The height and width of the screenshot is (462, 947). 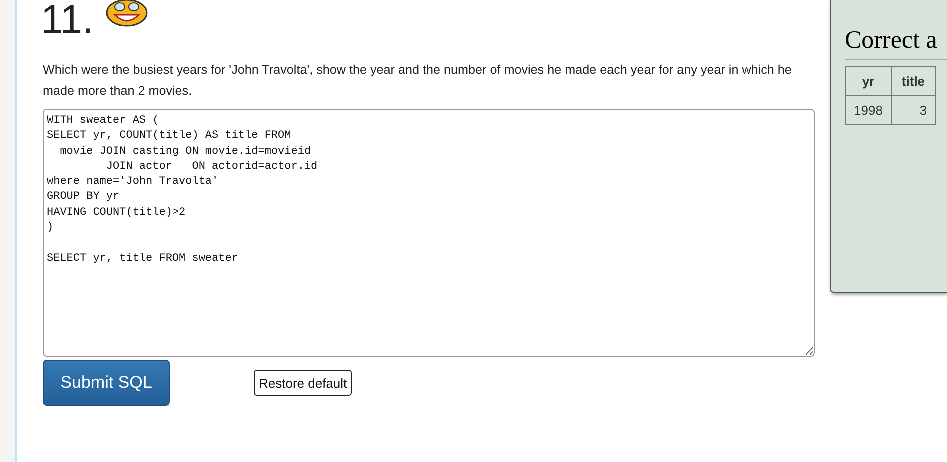 I want to click on question-text: Which were the busiest years for 'John Travolta', show the year and the number of movies he made each year for any year in which he made more than 2 movies., so click(x=418, y=81).